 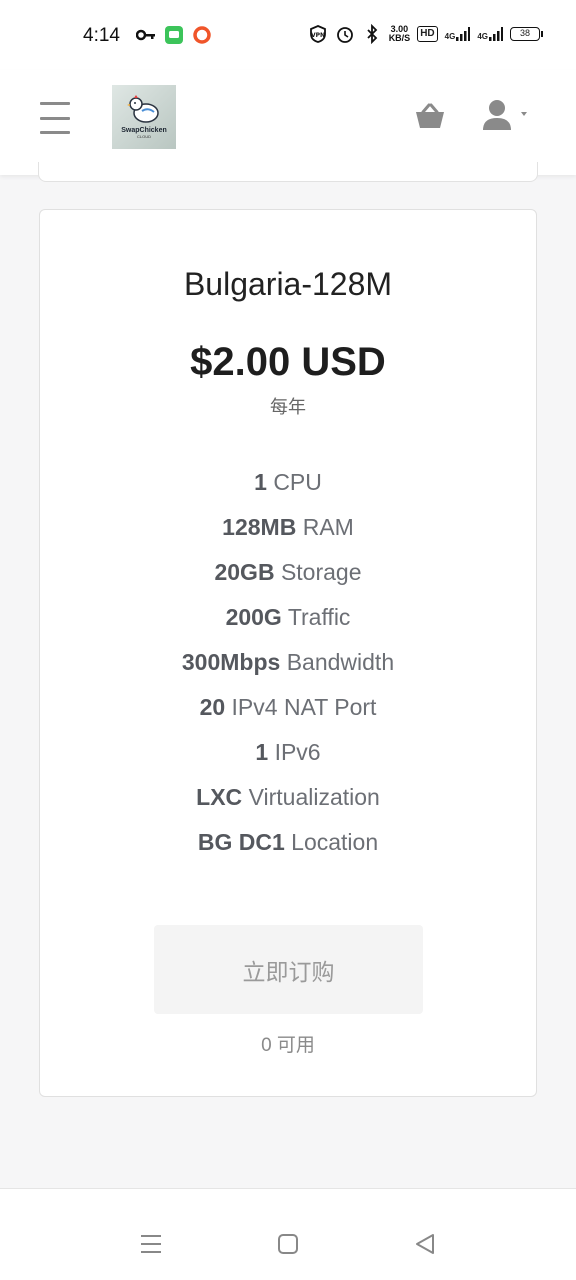 I want to click on account-menu, so click(x=507, y=116).